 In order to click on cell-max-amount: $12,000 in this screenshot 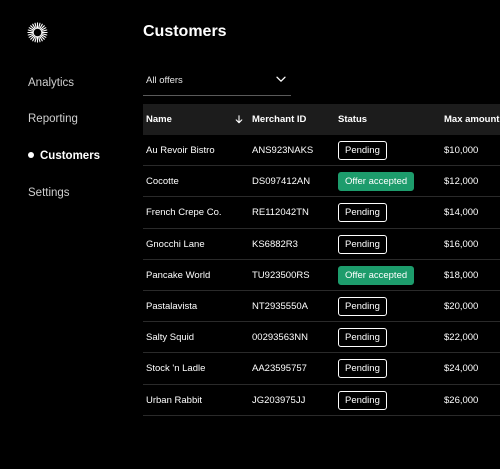, I will do `click(461, 182)`.